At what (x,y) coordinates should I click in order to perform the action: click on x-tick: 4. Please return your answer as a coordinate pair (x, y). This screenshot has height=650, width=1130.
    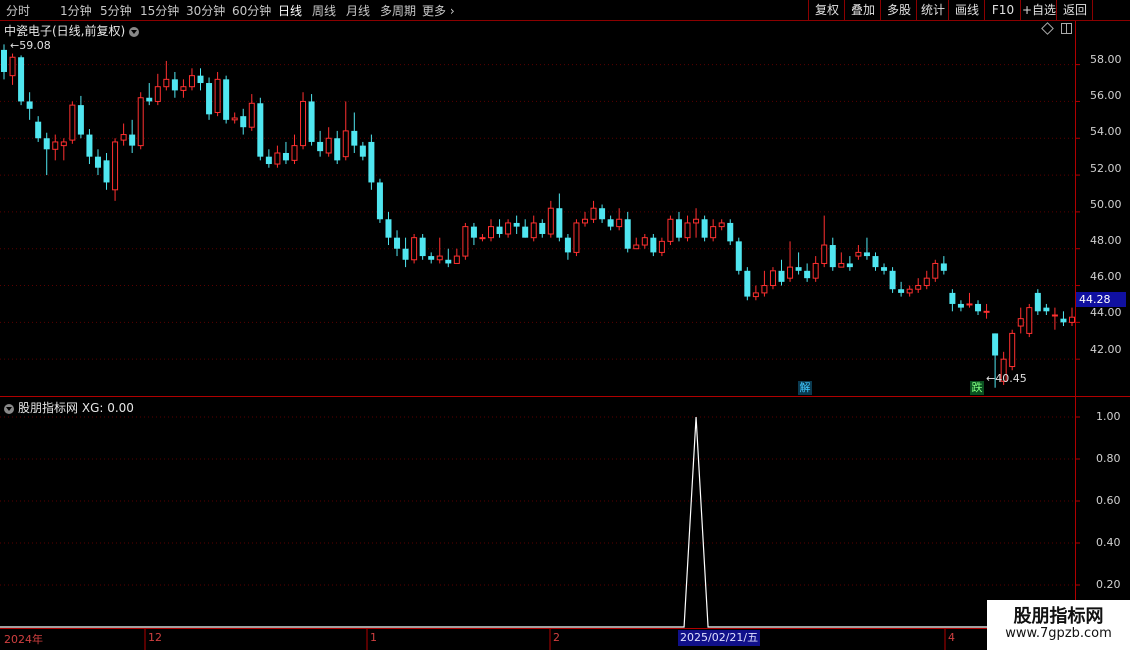
    Looking at the image, I should click on (951, 637).